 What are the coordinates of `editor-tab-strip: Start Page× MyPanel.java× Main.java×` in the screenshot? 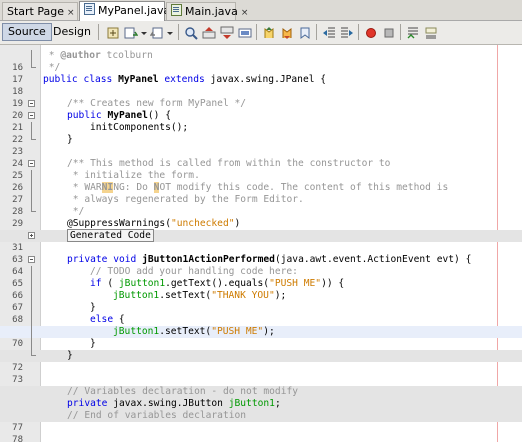 It's located at (261, 10).